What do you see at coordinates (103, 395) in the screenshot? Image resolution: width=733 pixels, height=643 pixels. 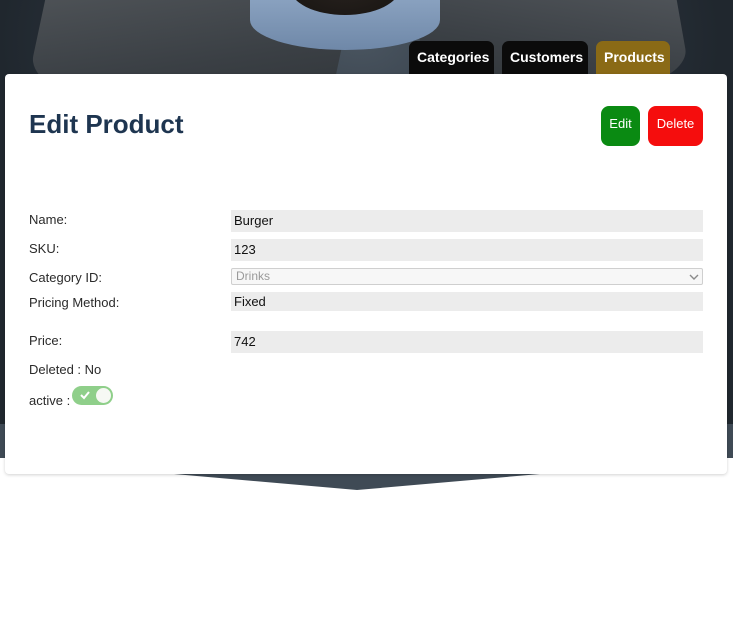 I see `toggle-knob` at bounding box center [103, 395].